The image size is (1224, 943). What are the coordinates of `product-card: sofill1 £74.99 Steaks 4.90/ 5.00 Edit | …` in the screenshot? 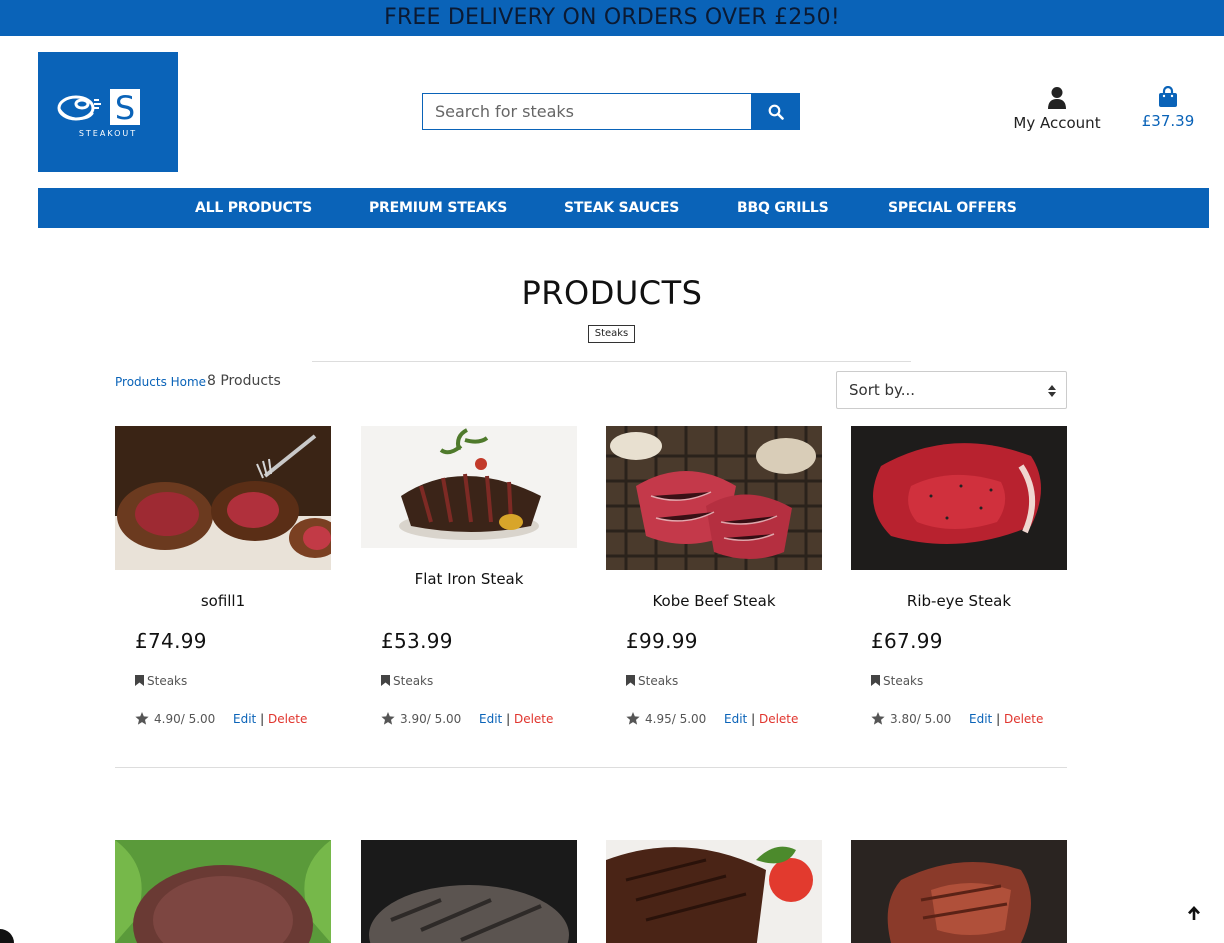 It's located at (223, 586).